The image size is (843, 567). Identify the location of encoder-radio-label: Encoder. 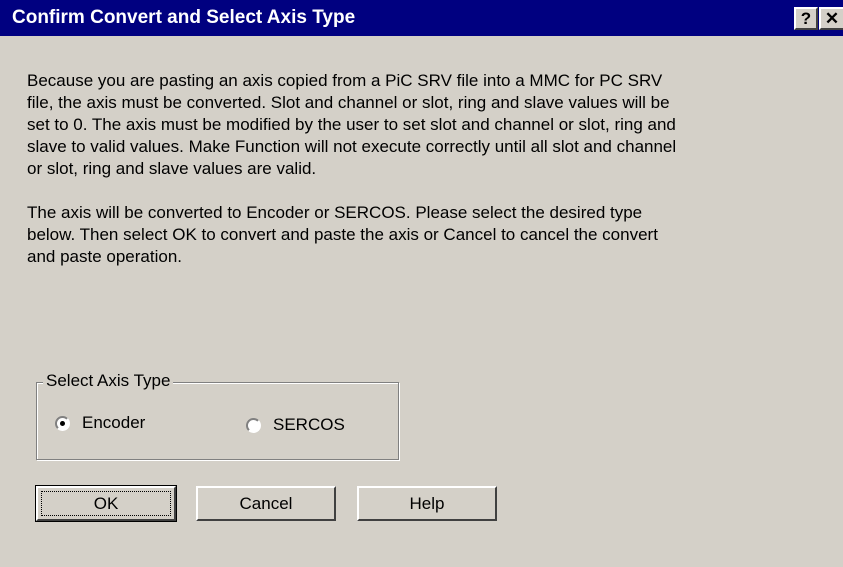
(113, 423).